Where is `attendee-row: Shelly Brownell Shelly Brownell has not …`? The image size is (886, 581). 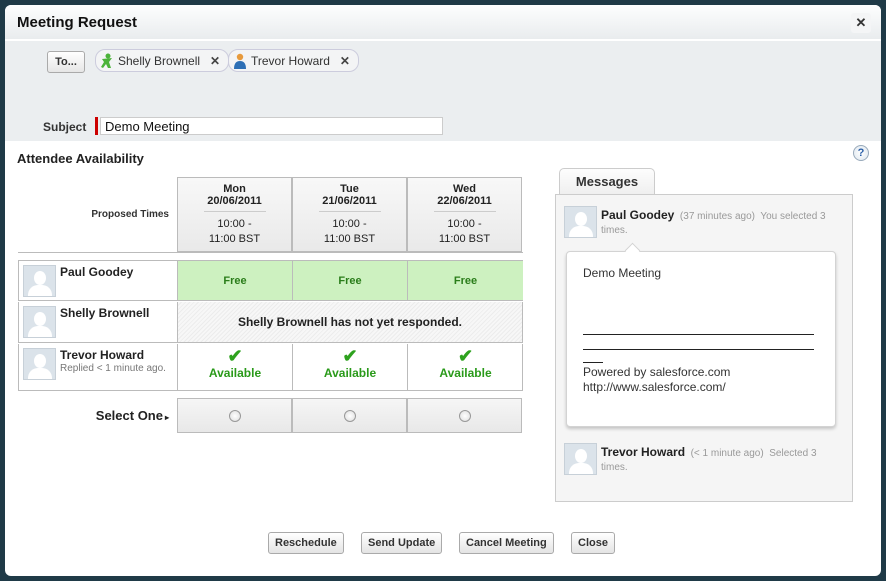 attendee-row: Shelly Brownell Shelly Brownell has not … is located at coordinates (270, 322).